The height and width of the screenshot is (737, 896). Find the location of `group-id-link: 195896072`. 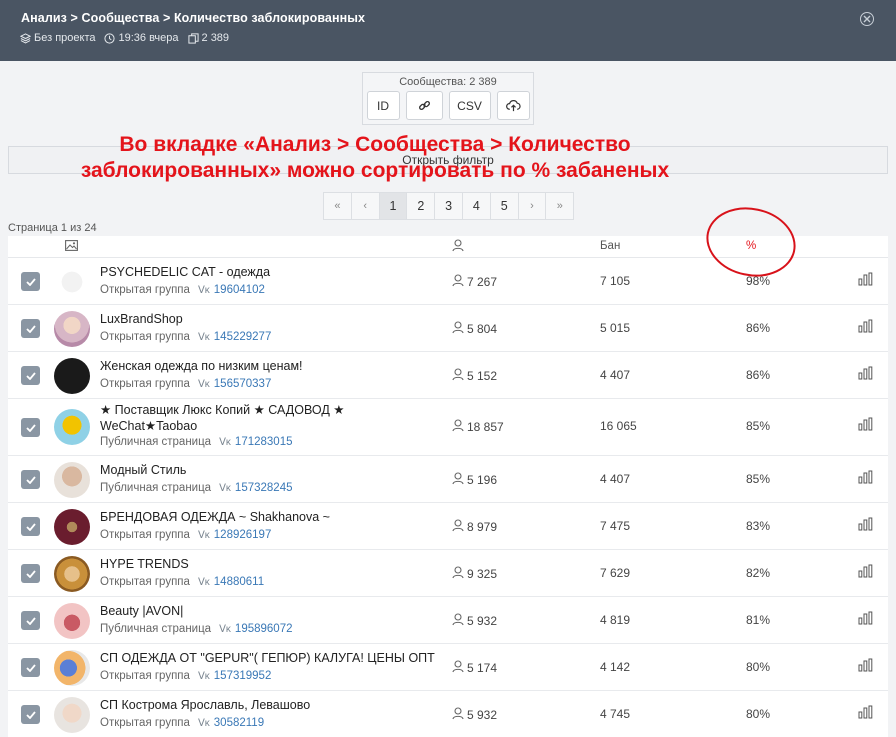

group-id-link: 195896072 is located at coordinates (264, 629).